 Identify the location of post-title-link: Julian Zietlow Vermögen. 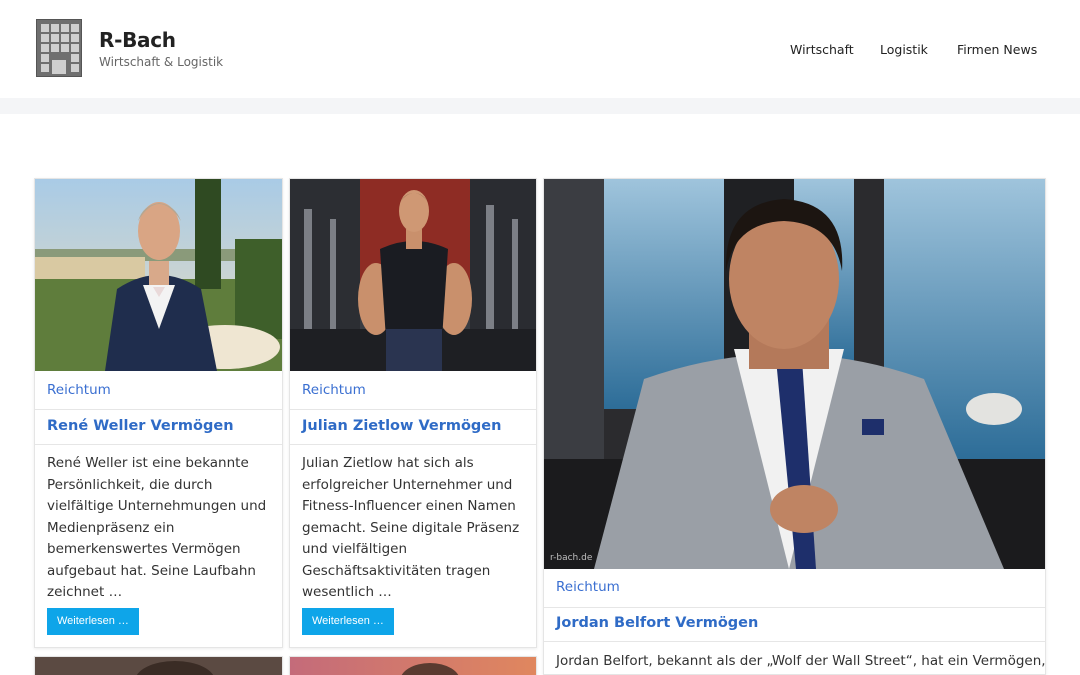
(401, 426).